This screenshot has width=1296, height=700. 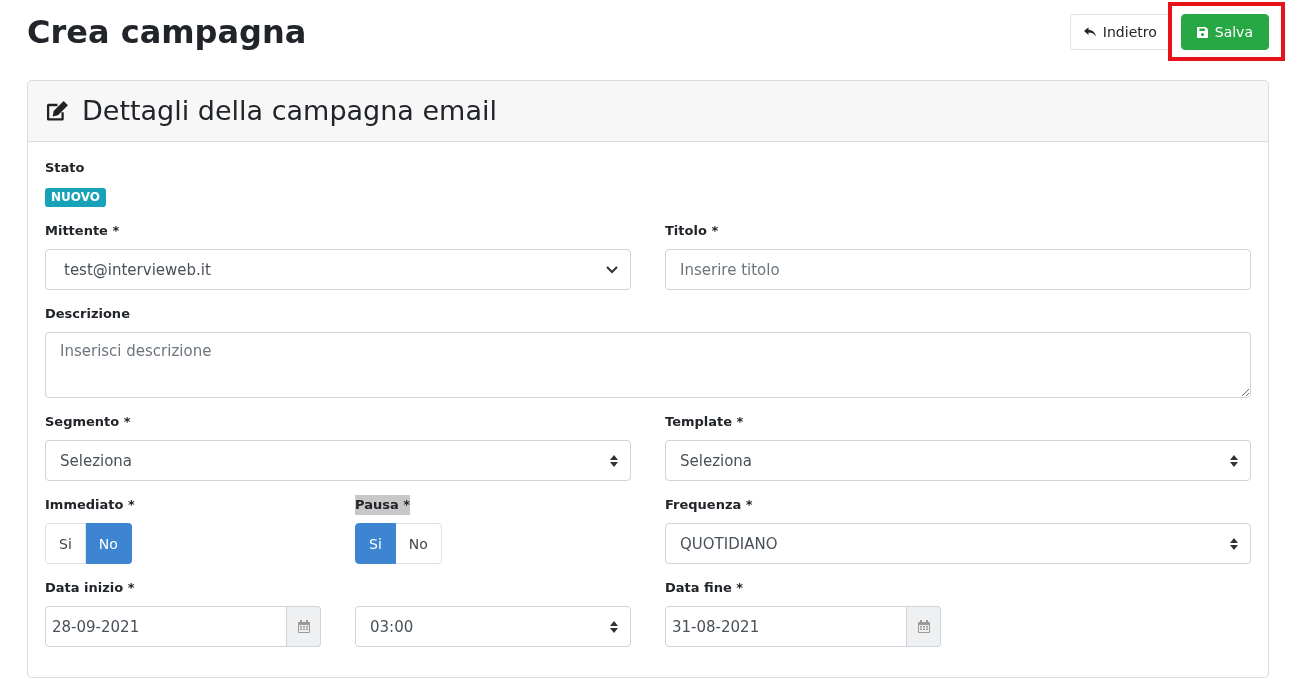 I want to click on field-label: Stato, so click(x=65, y=168).